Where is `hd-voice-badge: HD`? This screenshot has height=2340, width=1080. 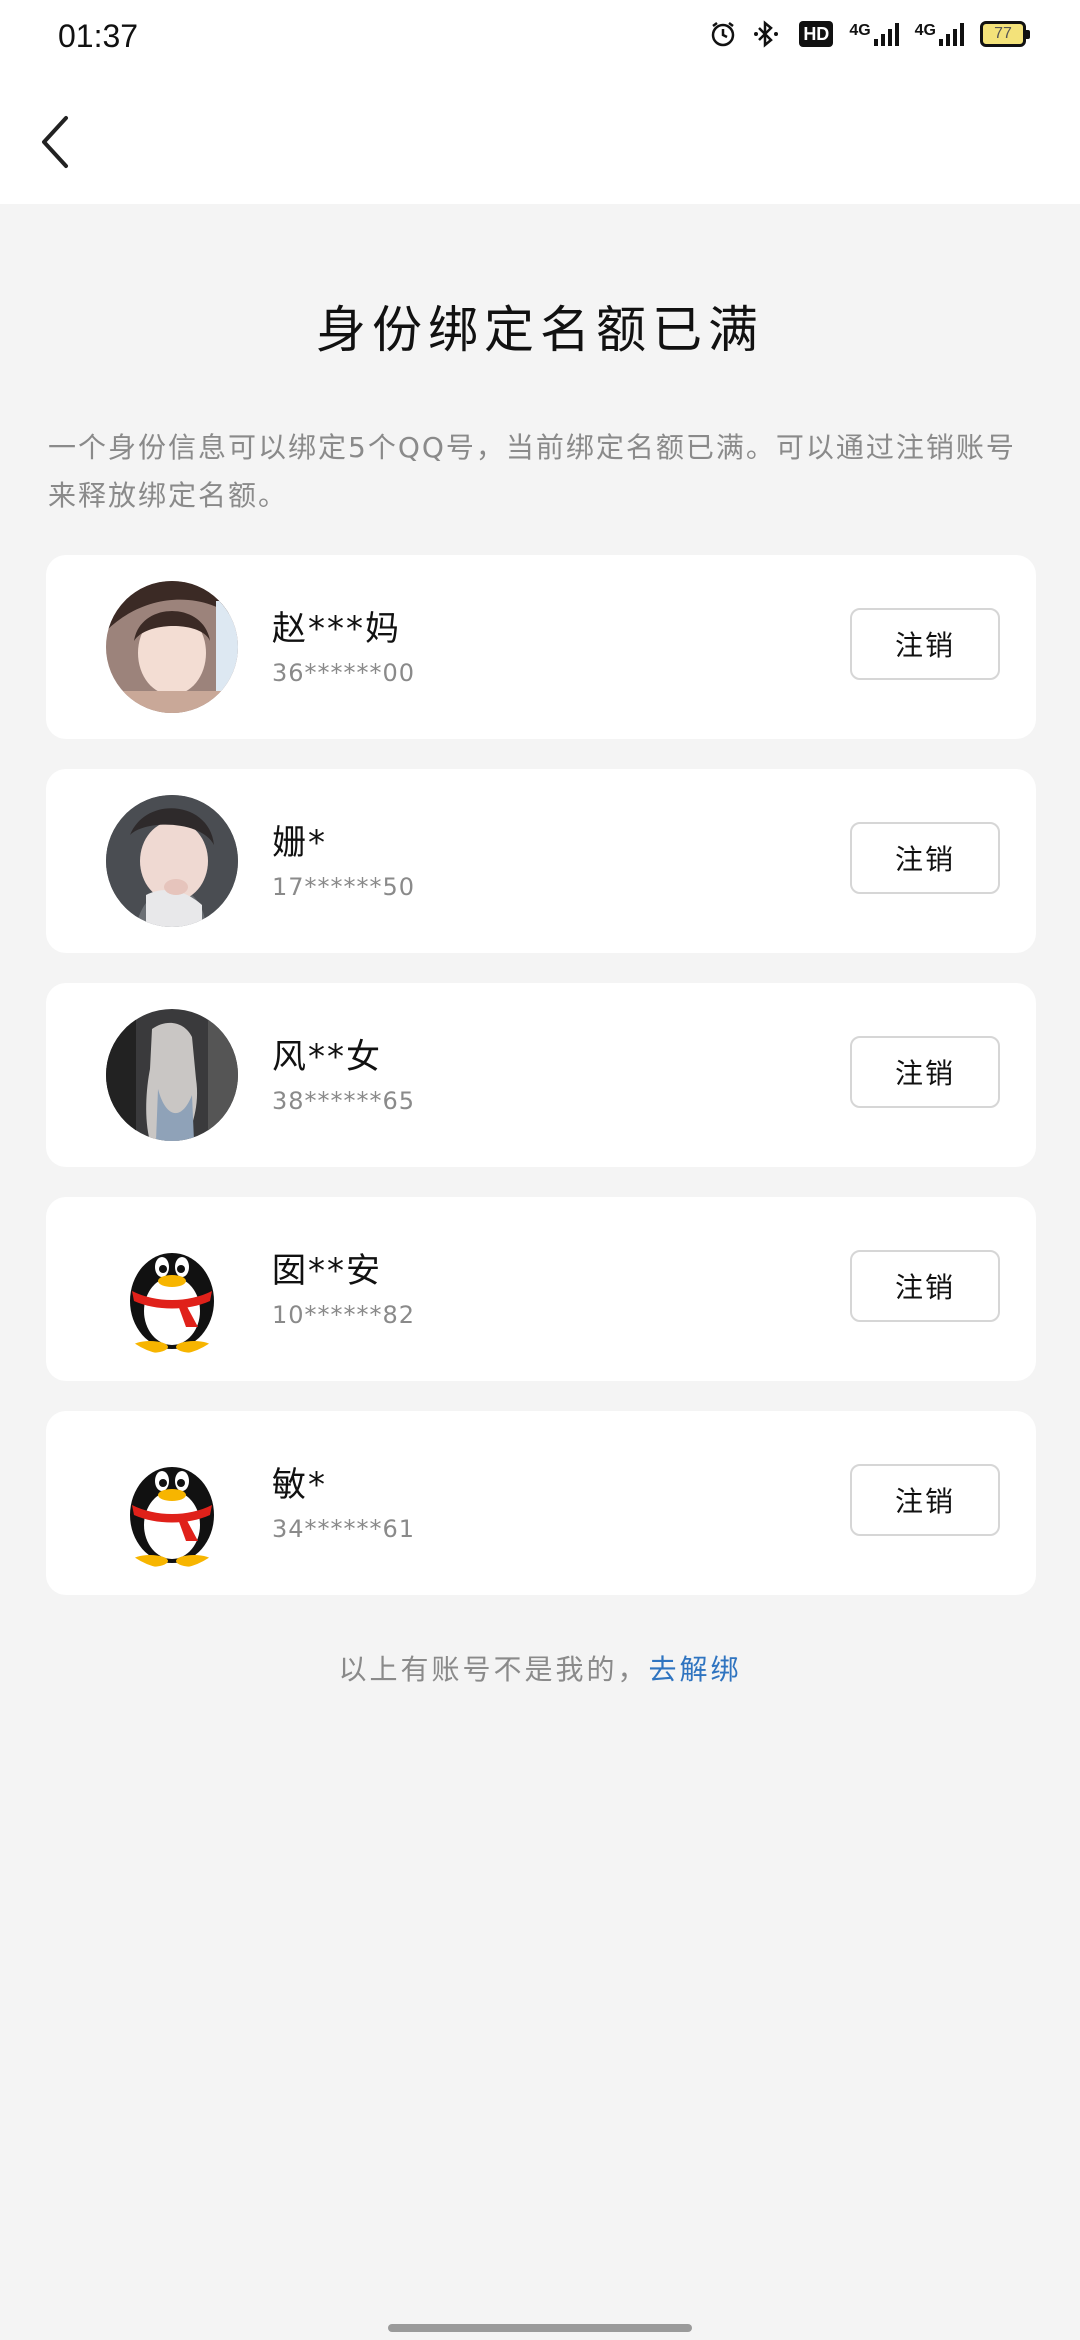
hd-voice-badge: HD is located at coordinates (816, 34).